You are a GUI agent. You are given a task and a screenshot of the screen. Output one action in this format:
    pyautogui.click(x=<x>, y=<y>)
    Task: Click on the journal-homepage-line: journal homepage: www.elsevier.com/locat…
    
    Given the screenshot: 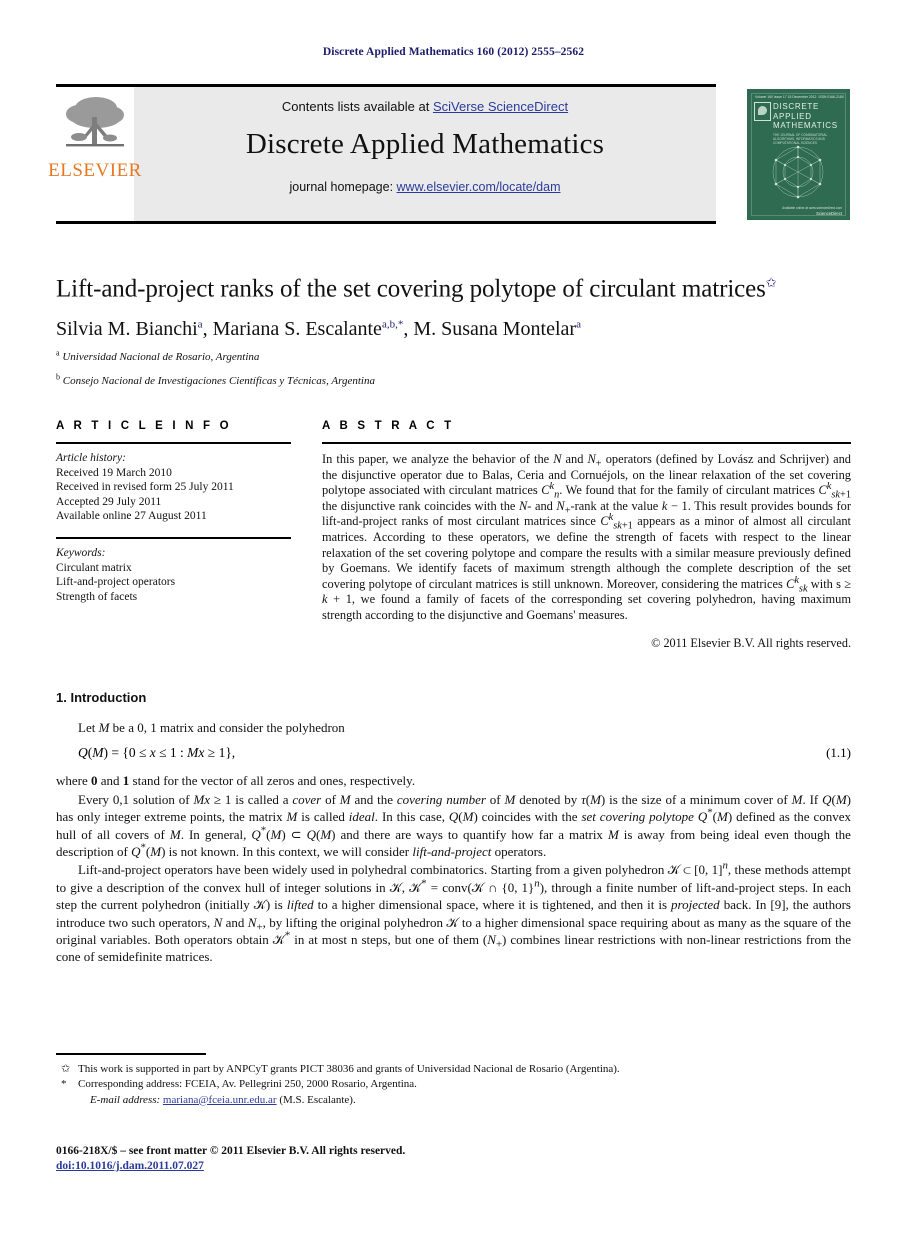 What is the action you would take?
    pyautogui.click(x=425, y=187)
    